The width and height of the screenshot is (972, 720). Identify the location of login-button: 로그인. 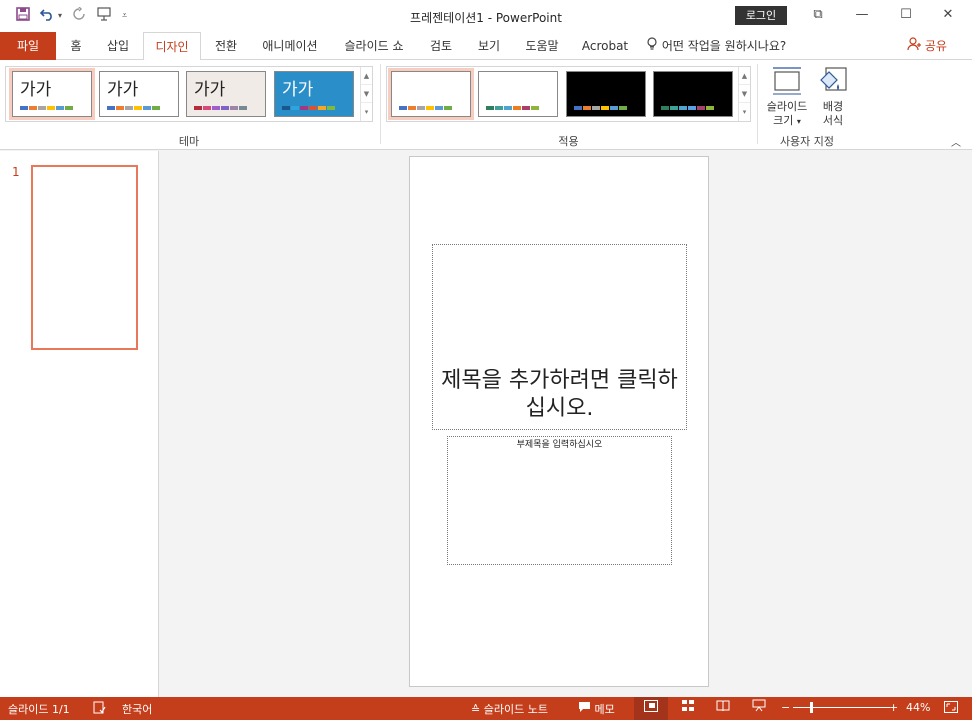
(761, 15).